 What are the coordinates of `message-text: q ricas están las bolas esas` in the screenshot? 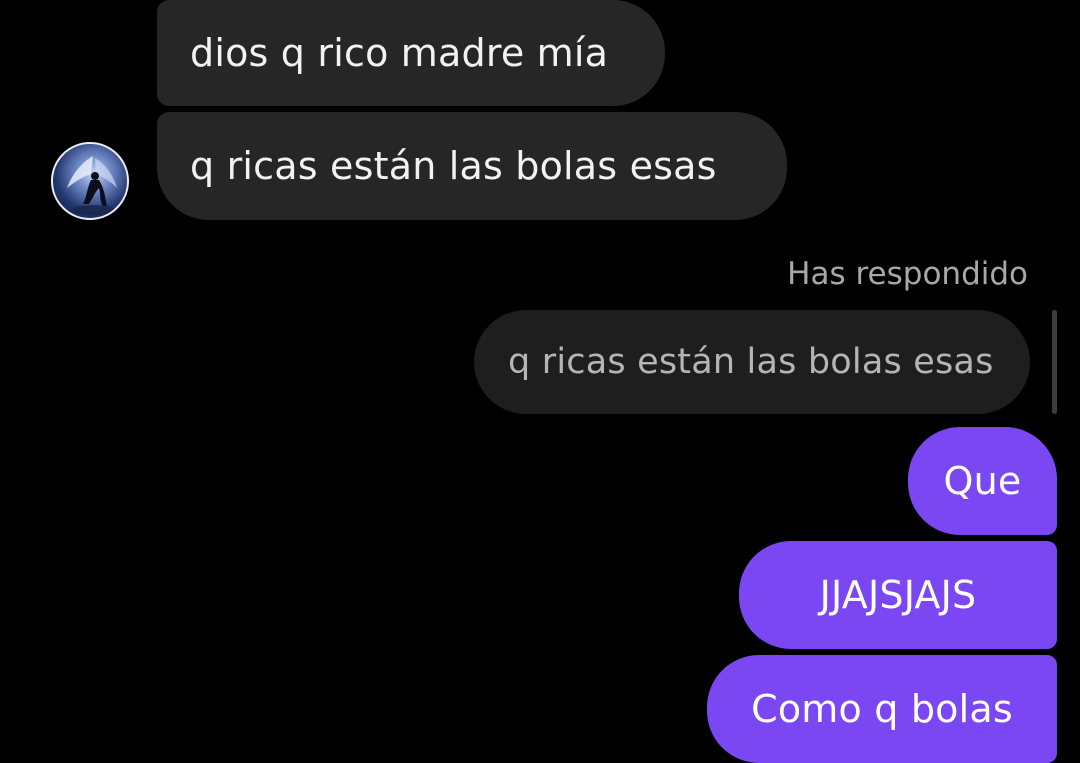 It's located at (453, 166).